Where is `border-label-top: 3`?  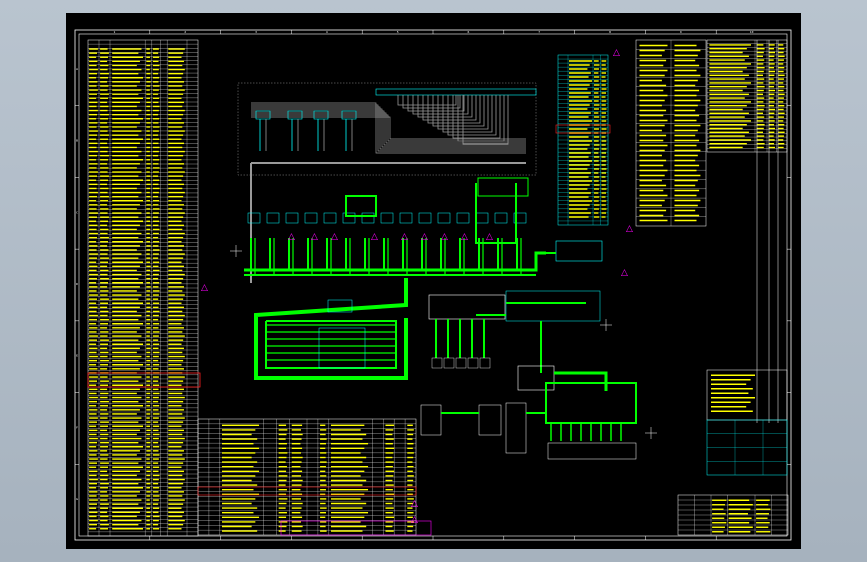 border-label-top: 3 is located at coordinates (256, 32).